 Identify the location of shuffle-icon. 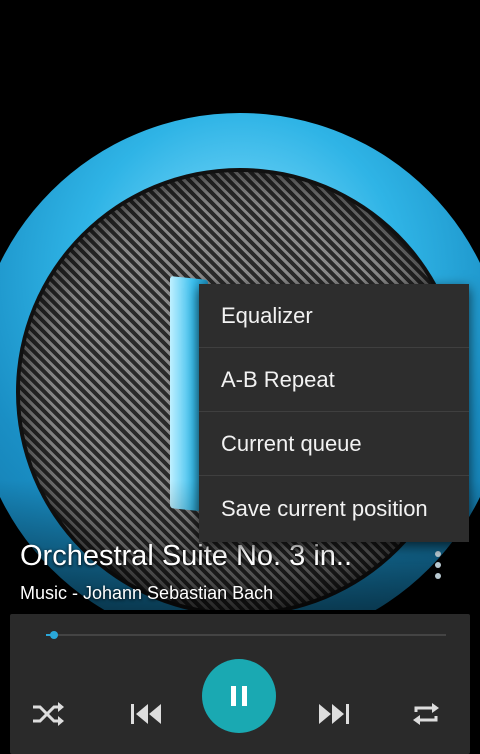
(48, 714).